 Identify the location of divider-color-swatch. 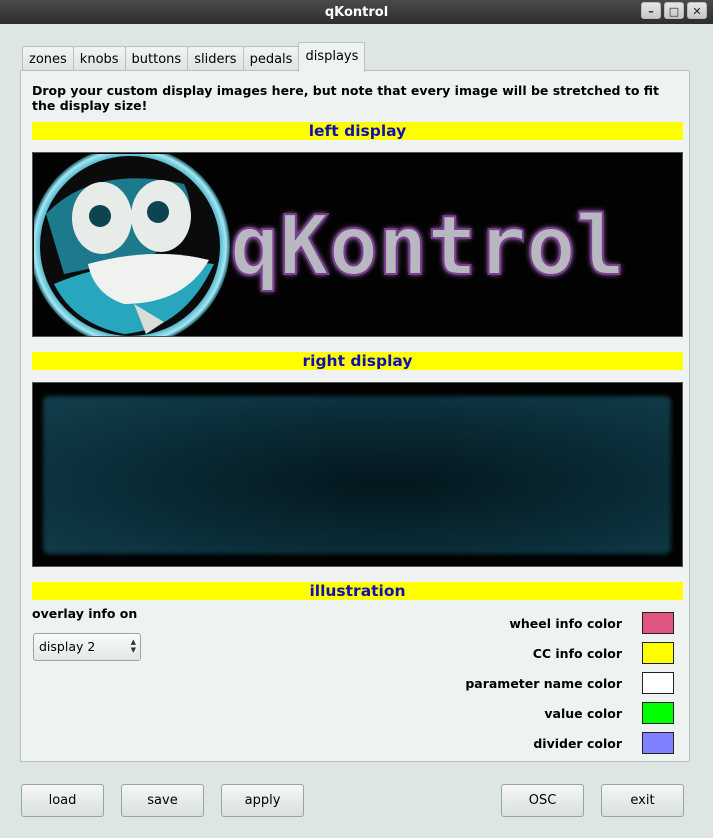
(658, 743).